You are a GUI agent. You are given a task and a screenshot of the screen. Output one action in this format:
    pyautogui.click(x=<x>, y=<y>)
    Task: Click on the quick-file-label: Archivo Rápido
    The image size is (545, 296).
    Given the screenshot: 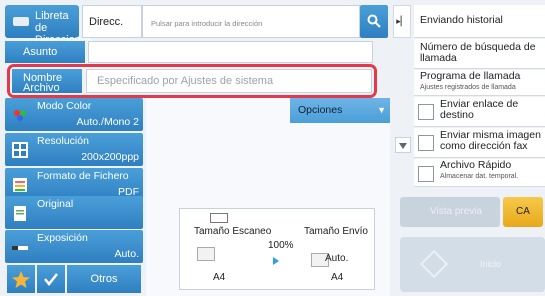 What is the action you would take?
    pyautogui.click(x=476, y=165)
    